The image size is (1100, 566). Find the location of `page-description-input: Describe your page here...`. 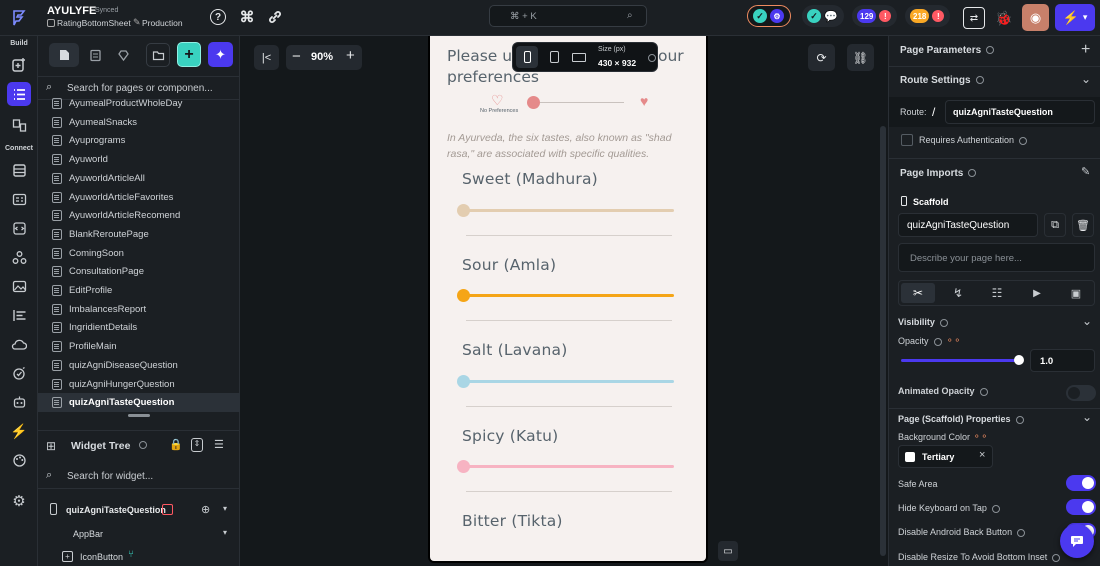

page-description-input: Describe your page here... is located at coordinates (996, 257).